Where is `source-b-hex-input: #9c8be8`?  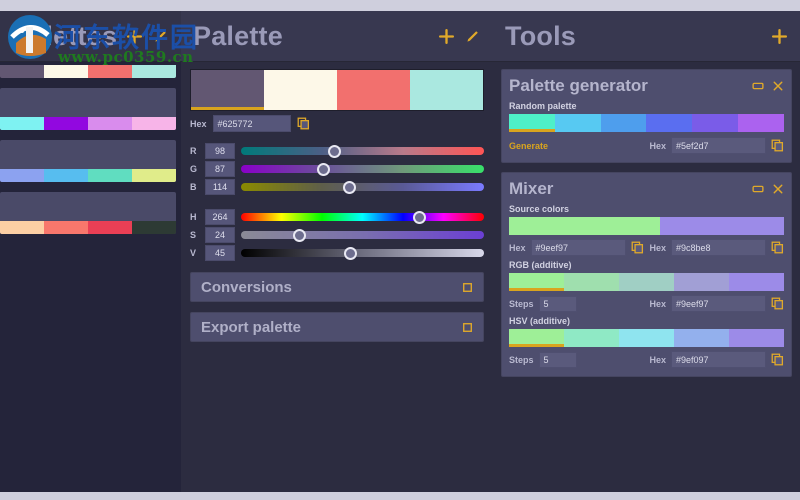
source-b-hex-input: #9c8be8 is located at coordinates (718, 247).